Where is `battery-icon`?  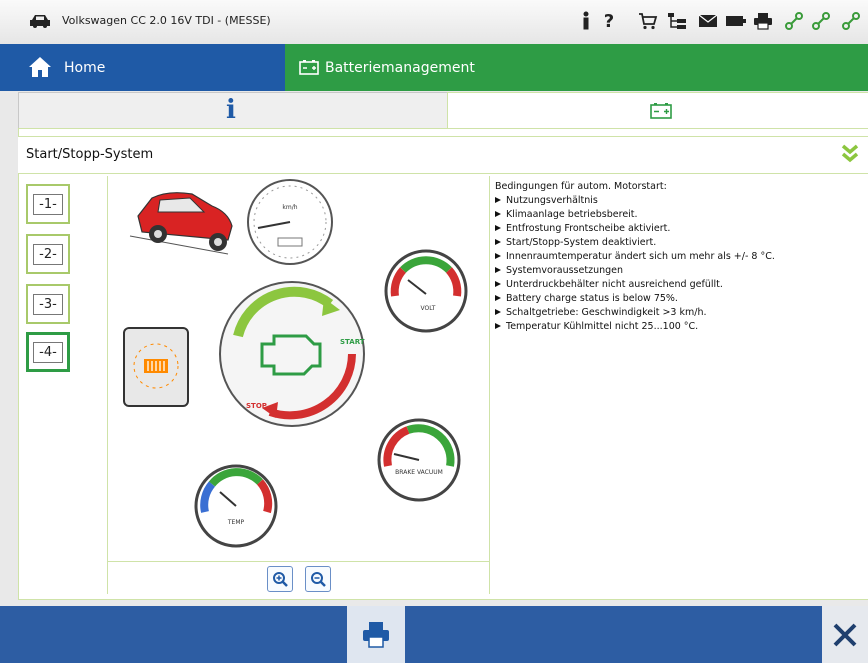
battery-icon is located at coordinates (309, 69).